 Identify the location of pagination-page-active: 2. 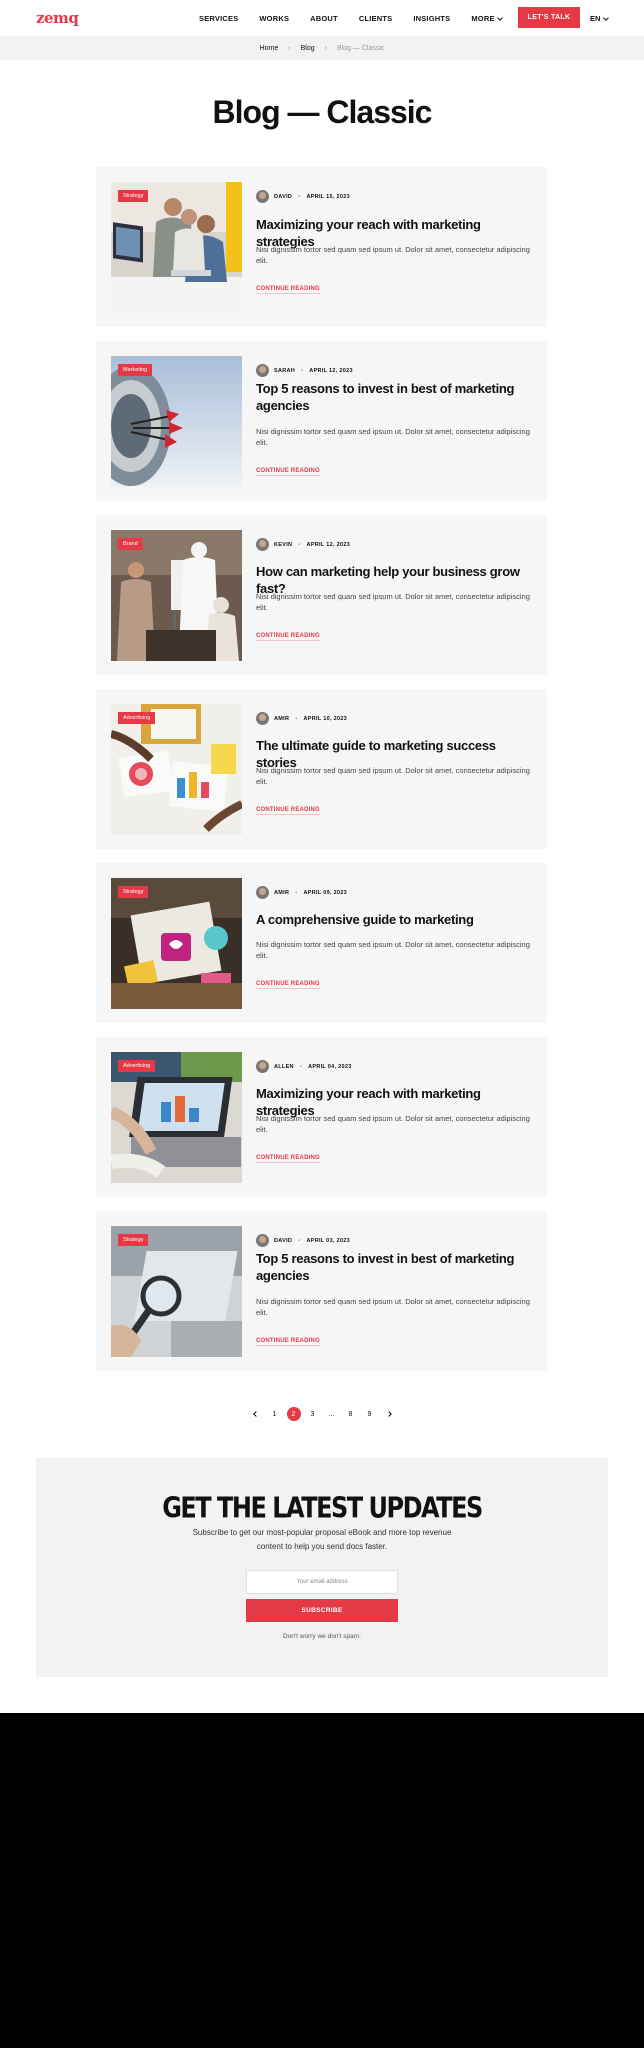
(293, 1414).